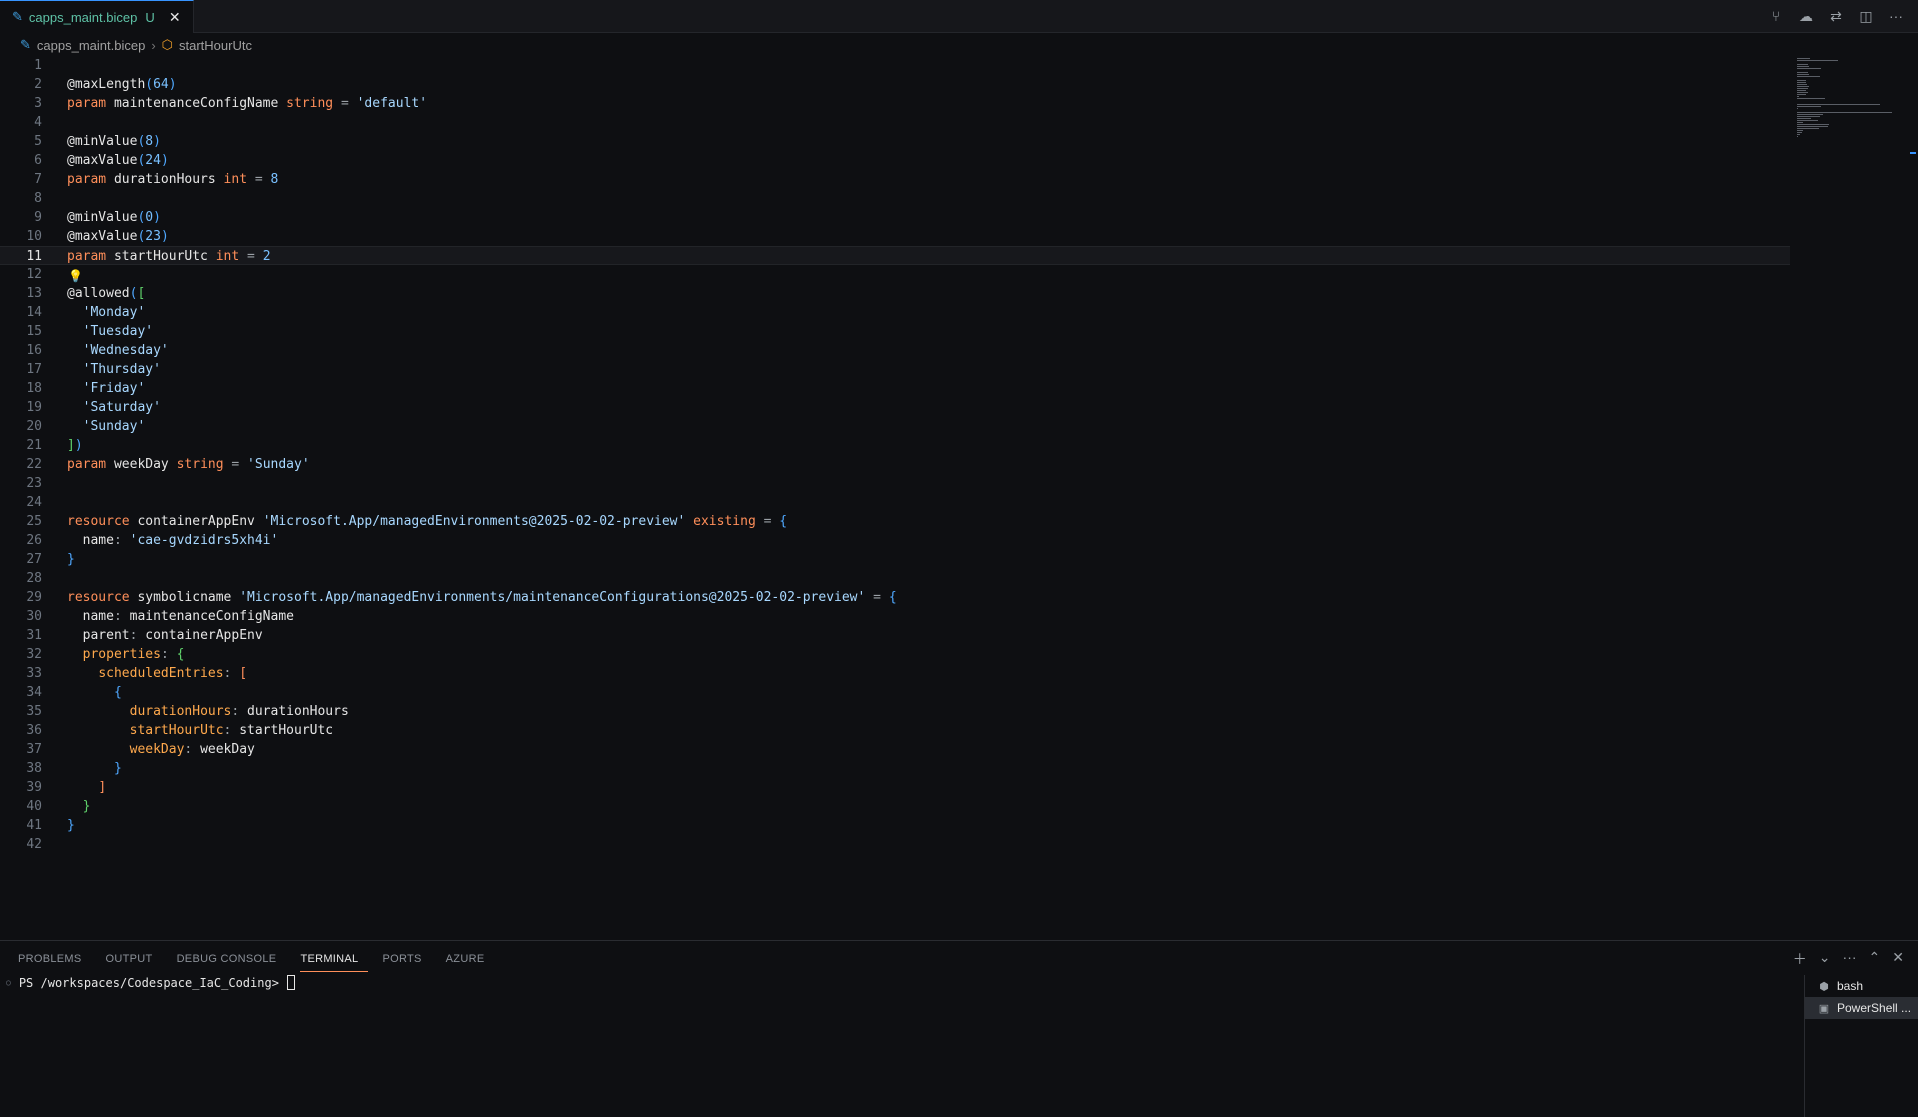 The height and width of the screenshot is (1117, 1918). What do you see at coordinates (134, 960) in the screenshot?
I see `panel-tab-output: OUTPUT` at bounding box center [134, 960].